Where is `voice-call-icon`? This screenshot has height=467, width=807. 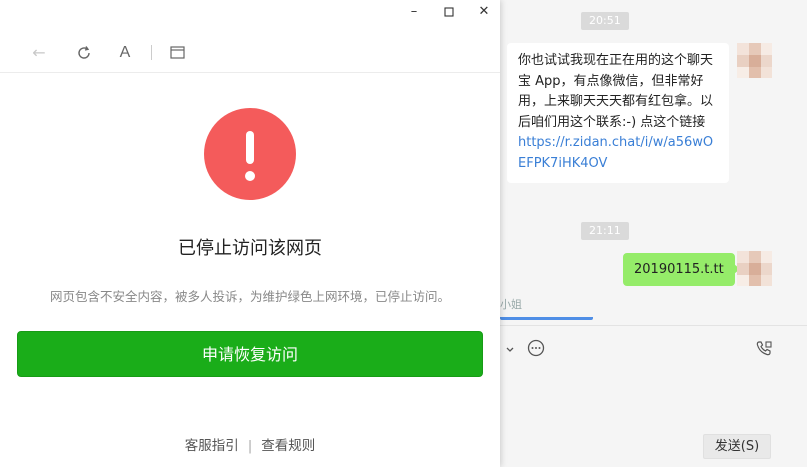 voice-call-icon is located at coordinates (764, 350).